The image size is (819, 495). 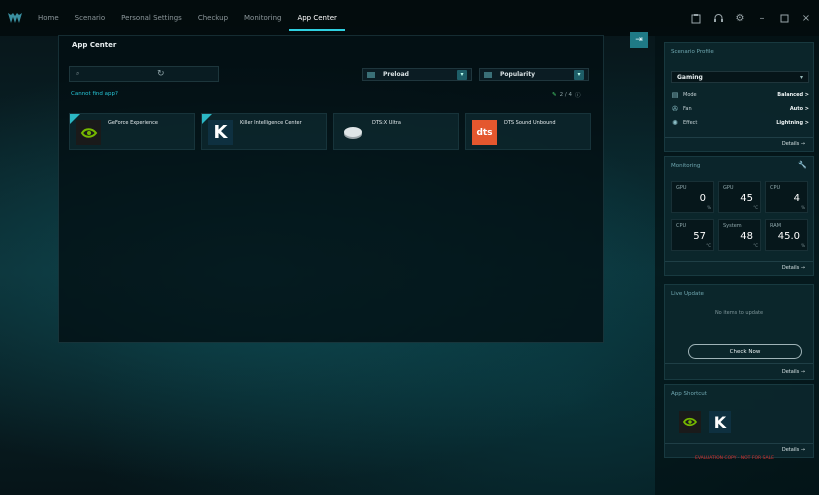 I want to click on monitor-tile-gpu-temp: GPU 45 °C, so click(x=739, y=197).